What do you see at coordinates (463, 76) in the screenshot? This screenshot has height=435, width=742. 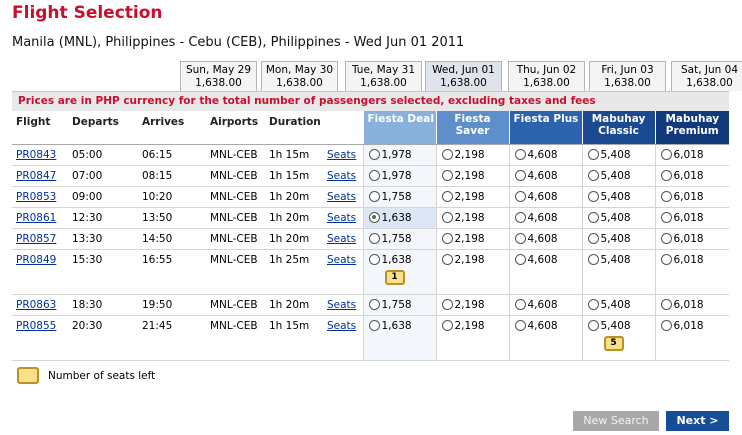 I see `date-tab-3: Wed, Jun 01 1,638.00` at bounding box center [463, 76].